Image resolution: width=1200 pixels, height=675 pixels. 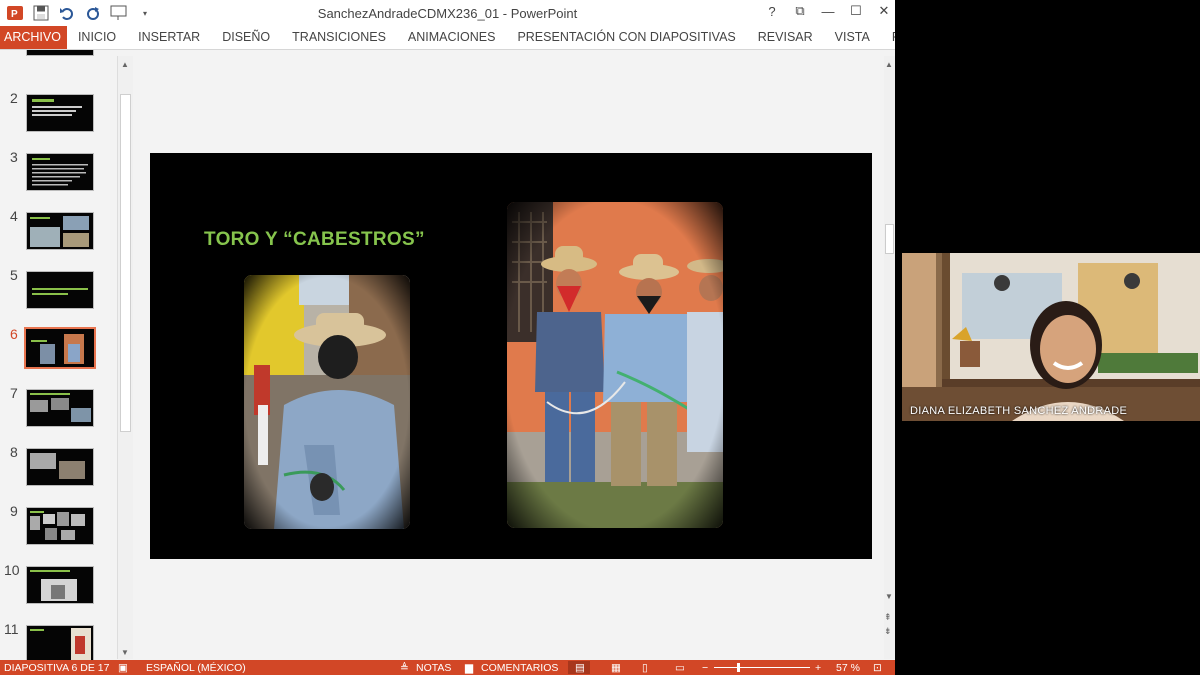 I want to click on thumbnail-number: 3, so click(x=14, y=157).